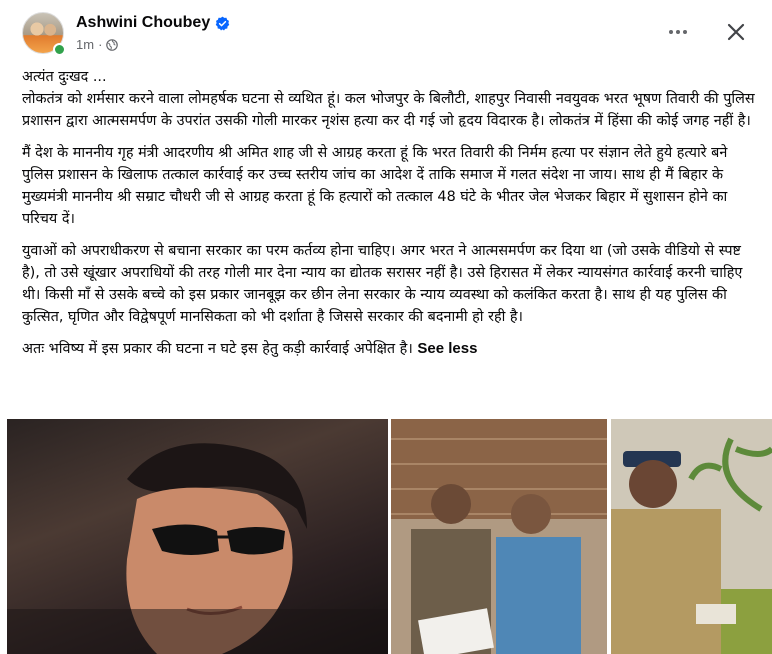 Image resolution: width=772 pixels, height=654 pixels. I want to click on photo-police-officer-illustration, so click(691, 536).